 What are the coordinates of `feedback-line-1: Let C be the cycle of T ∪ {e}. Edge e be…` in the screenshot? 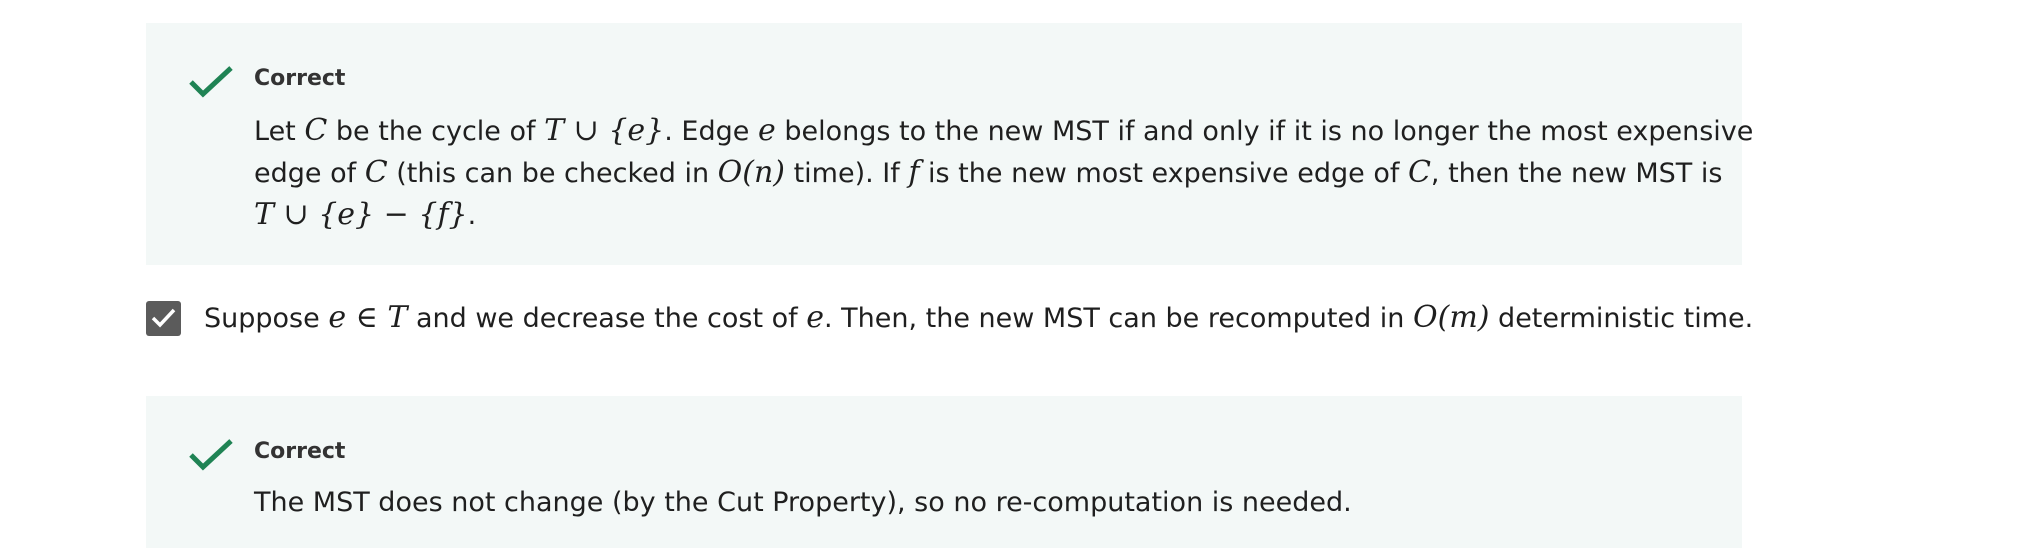 It's located at (1004, 130).